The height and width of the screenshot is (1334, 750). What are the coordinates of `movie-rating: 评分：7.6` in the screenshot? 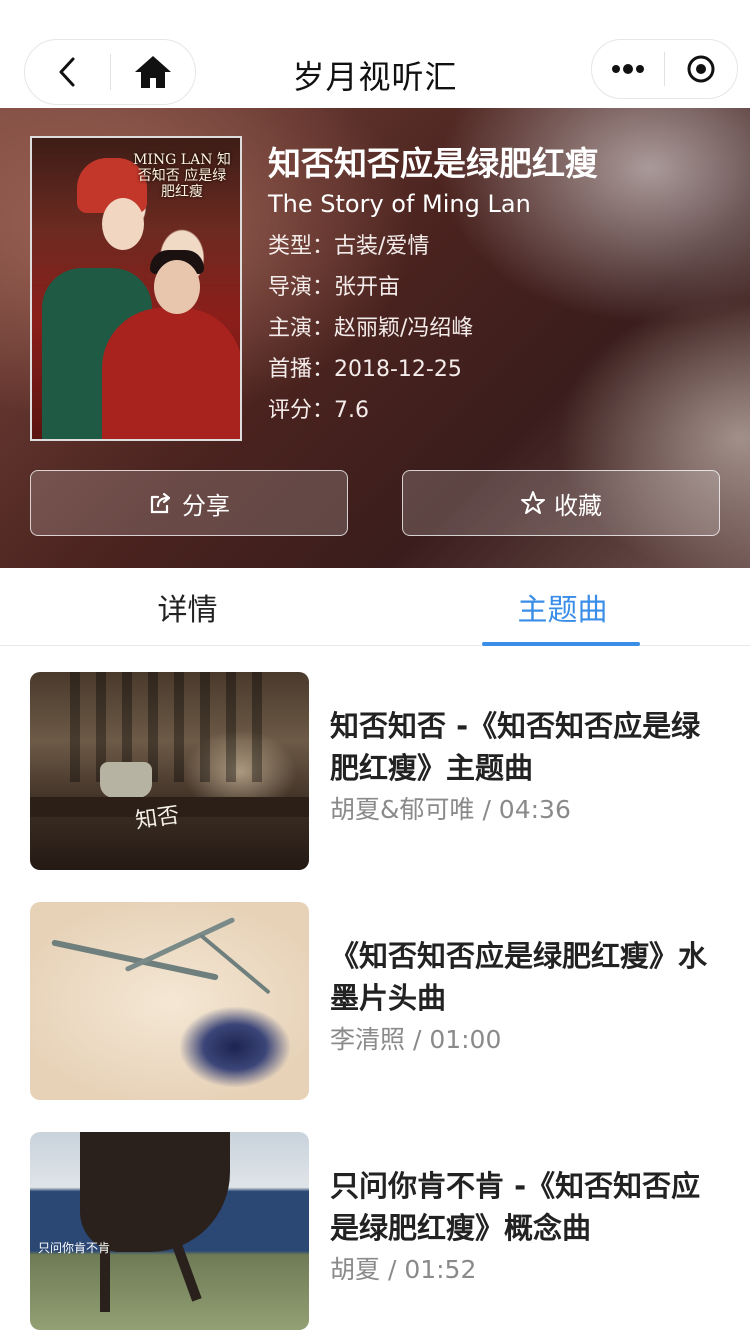 It's located at (318, 410).